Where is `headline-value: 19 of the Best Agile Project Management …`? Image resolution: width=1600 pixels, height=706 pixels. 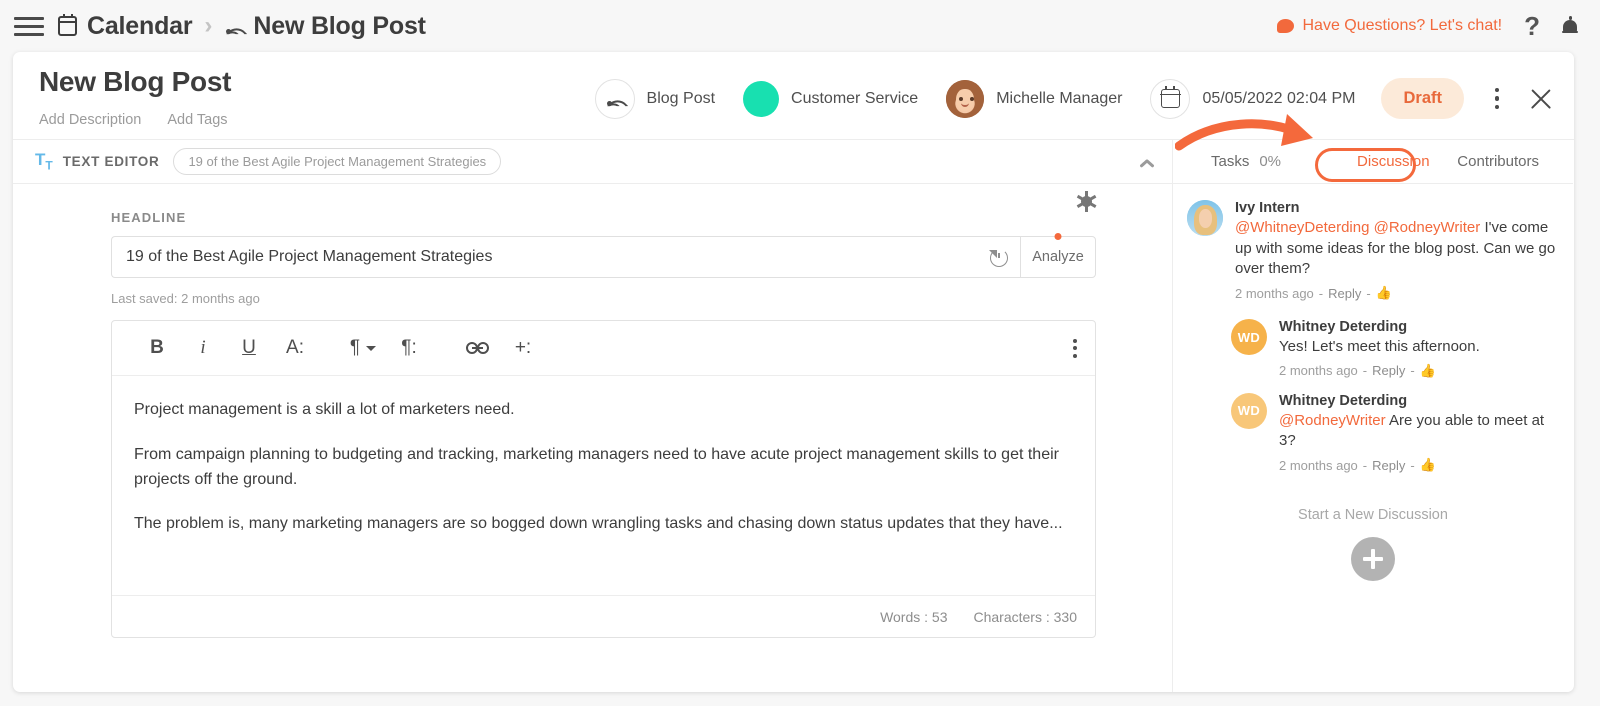 headline-value: 19 of the Best Agile Project Management … is located at coordinates (309, 256).